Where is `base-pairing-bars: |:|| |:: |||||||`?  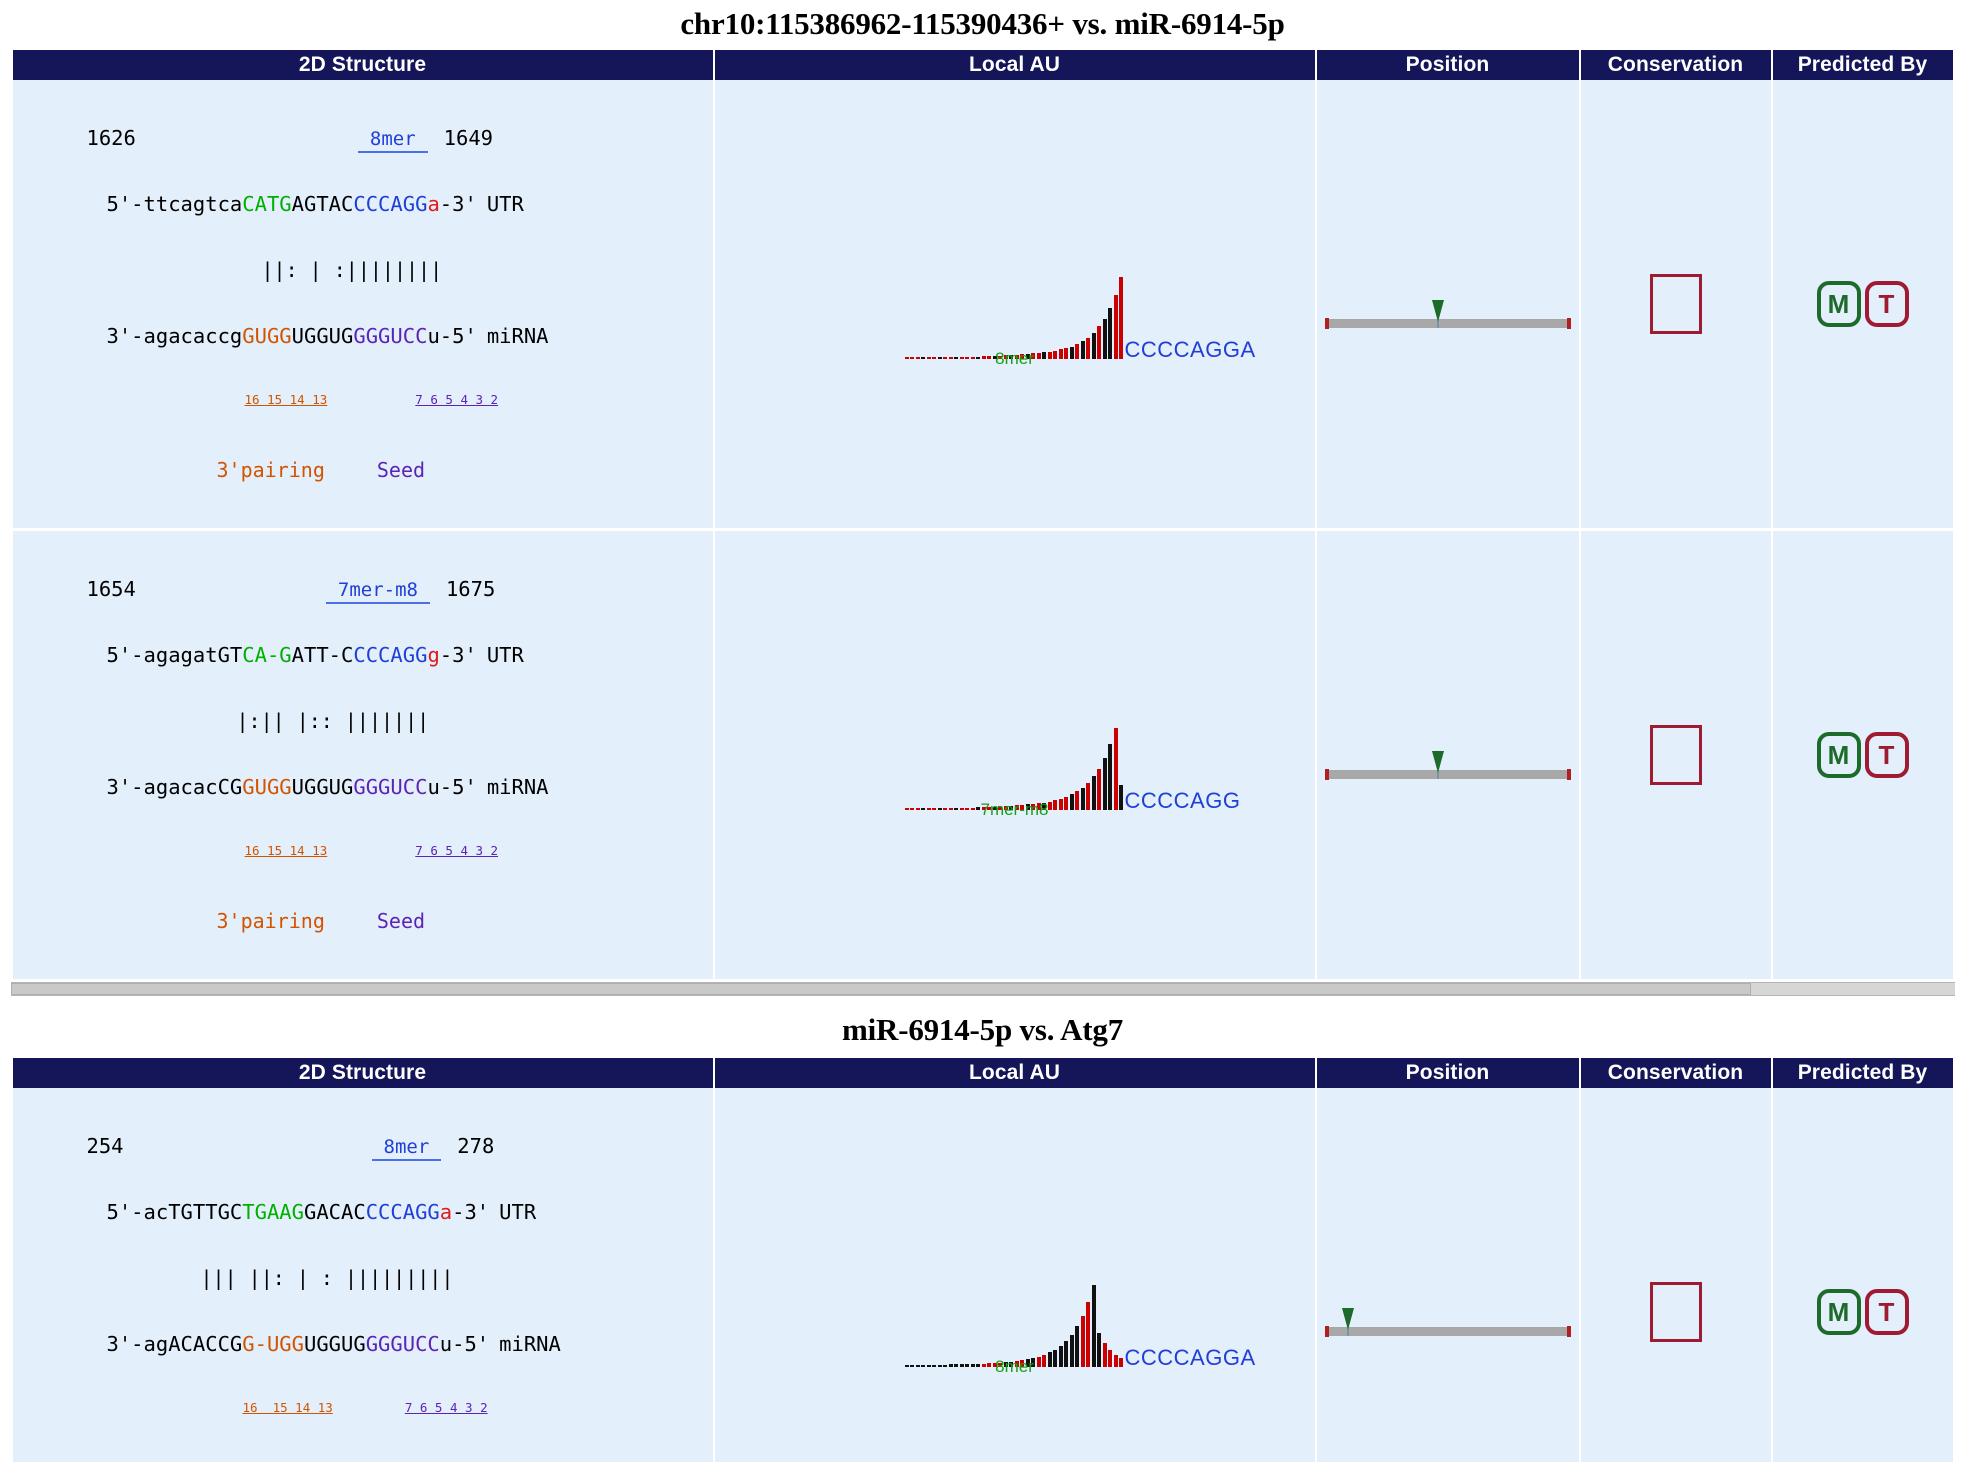
base-pairing-bars: |:|| |:: ||||||| is located at coordinates (333, 721).